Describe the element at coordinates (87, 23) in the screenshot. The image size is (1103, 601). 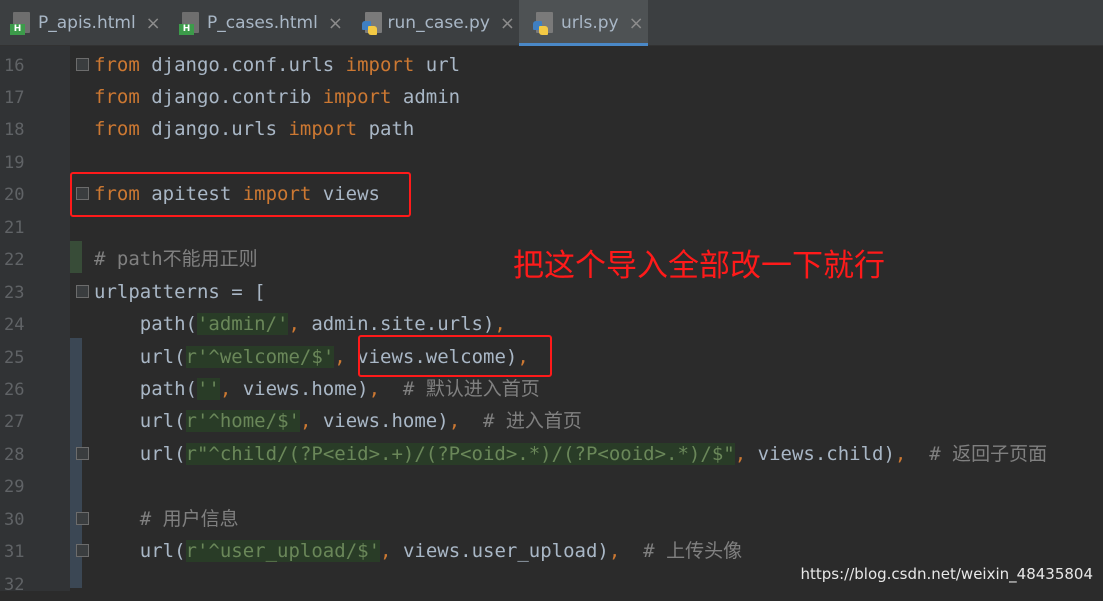
I see `tab-label: P_apis.html` at that location.